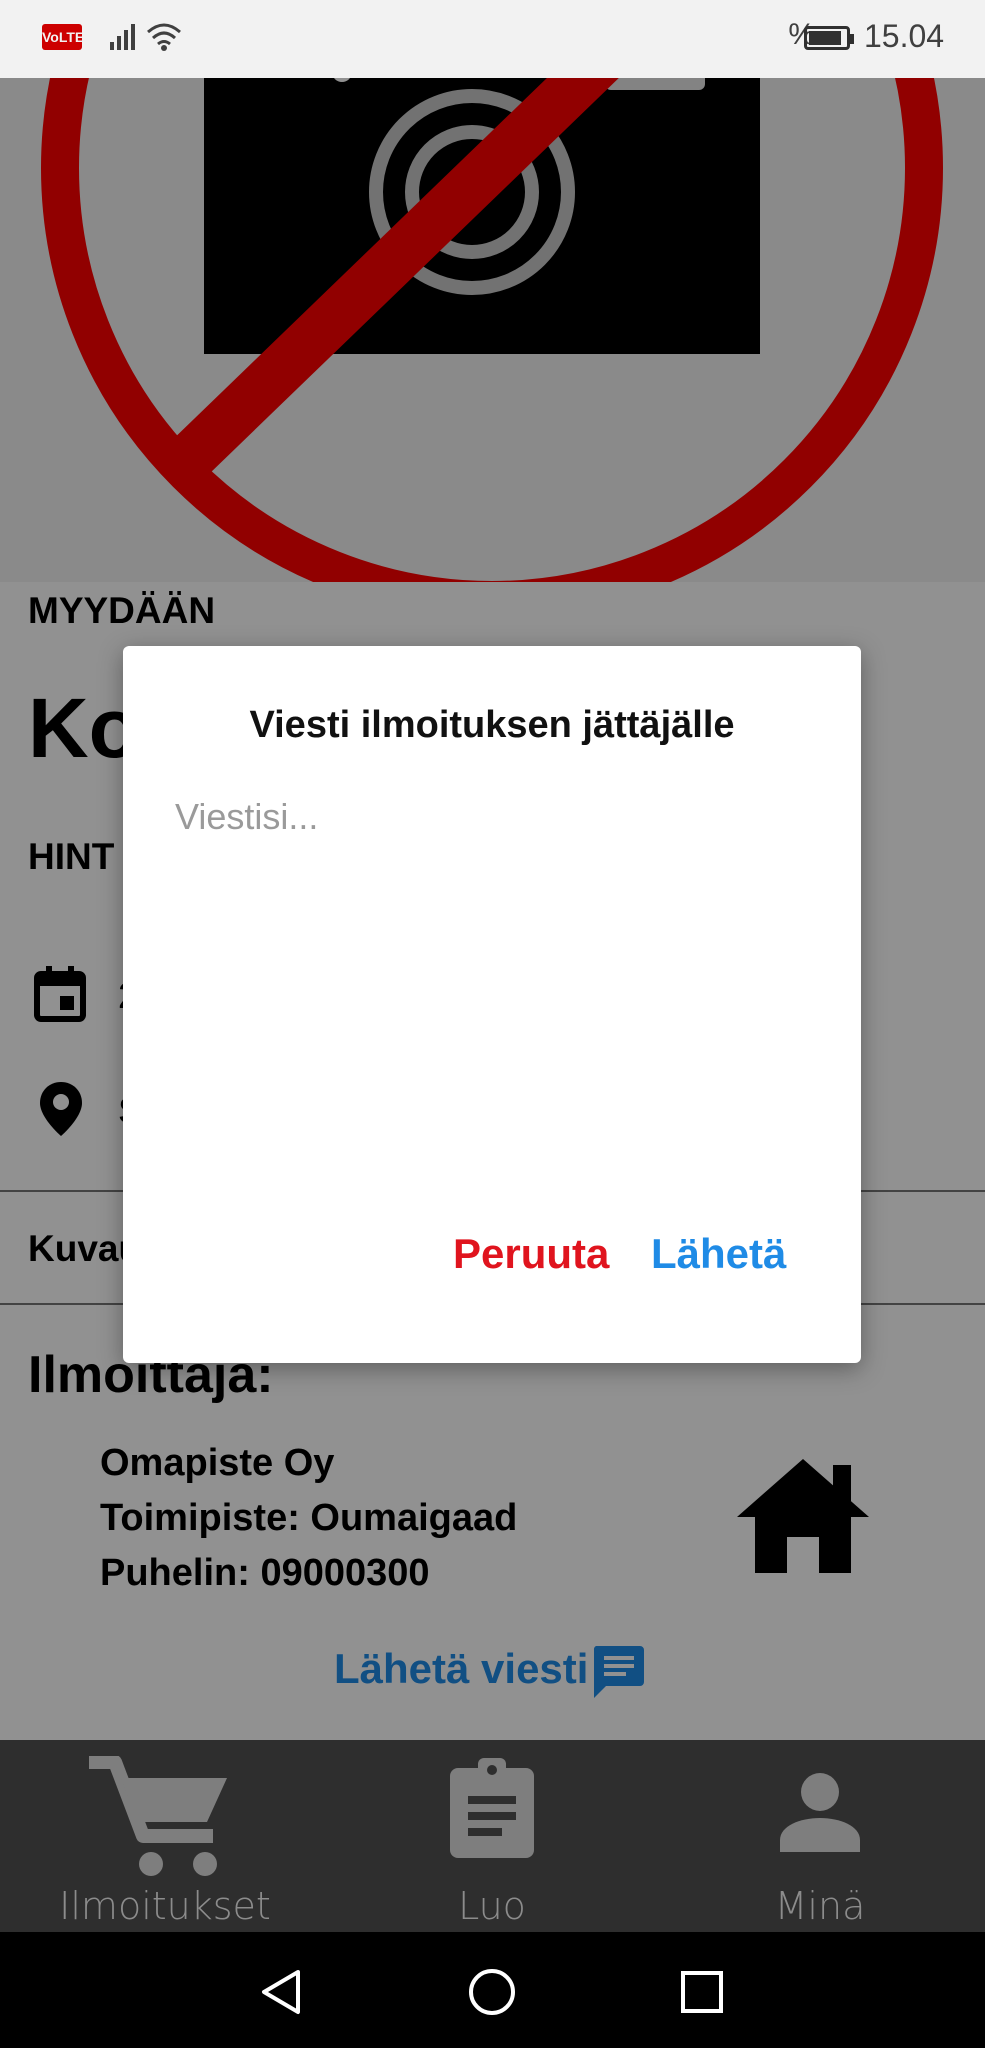 This screenshot has height=2048, width=985. What do you see at coordinates (158, 1816) in the screenshot?
I see `cart-icon` at bounding box center [158, 1816].